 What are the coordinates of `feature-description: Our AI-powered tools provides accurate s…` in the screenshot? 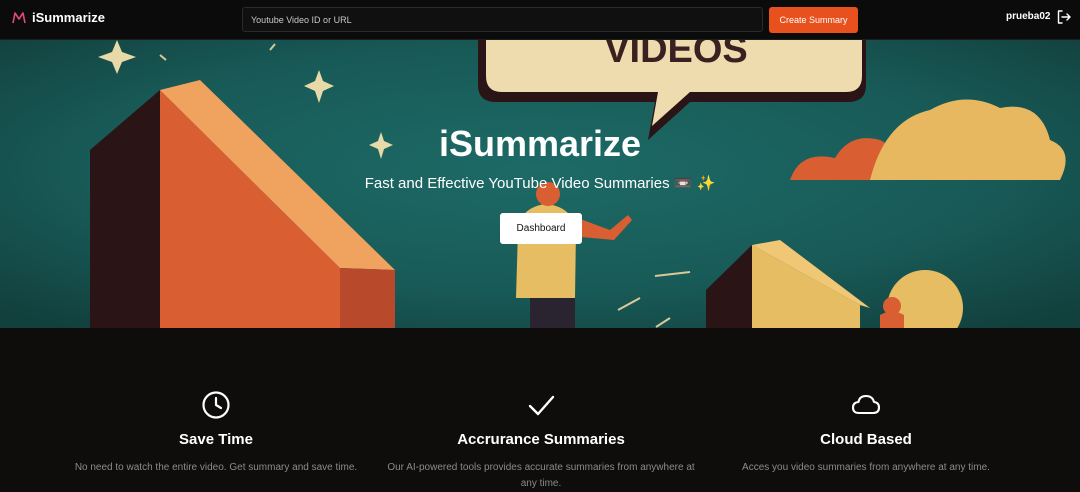 It's located at (541, 475).